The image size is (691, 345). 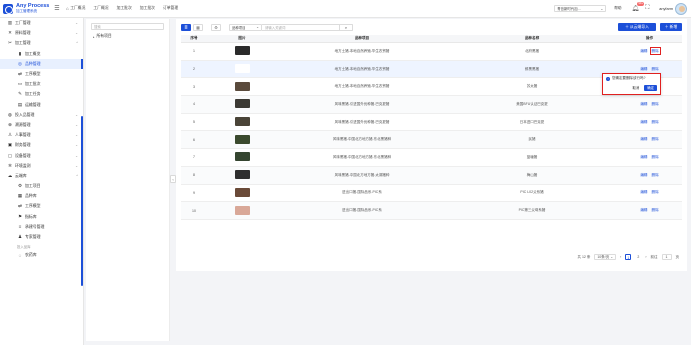 I want to click on search-input: 请输入关键词, so click(x=301, y=27).